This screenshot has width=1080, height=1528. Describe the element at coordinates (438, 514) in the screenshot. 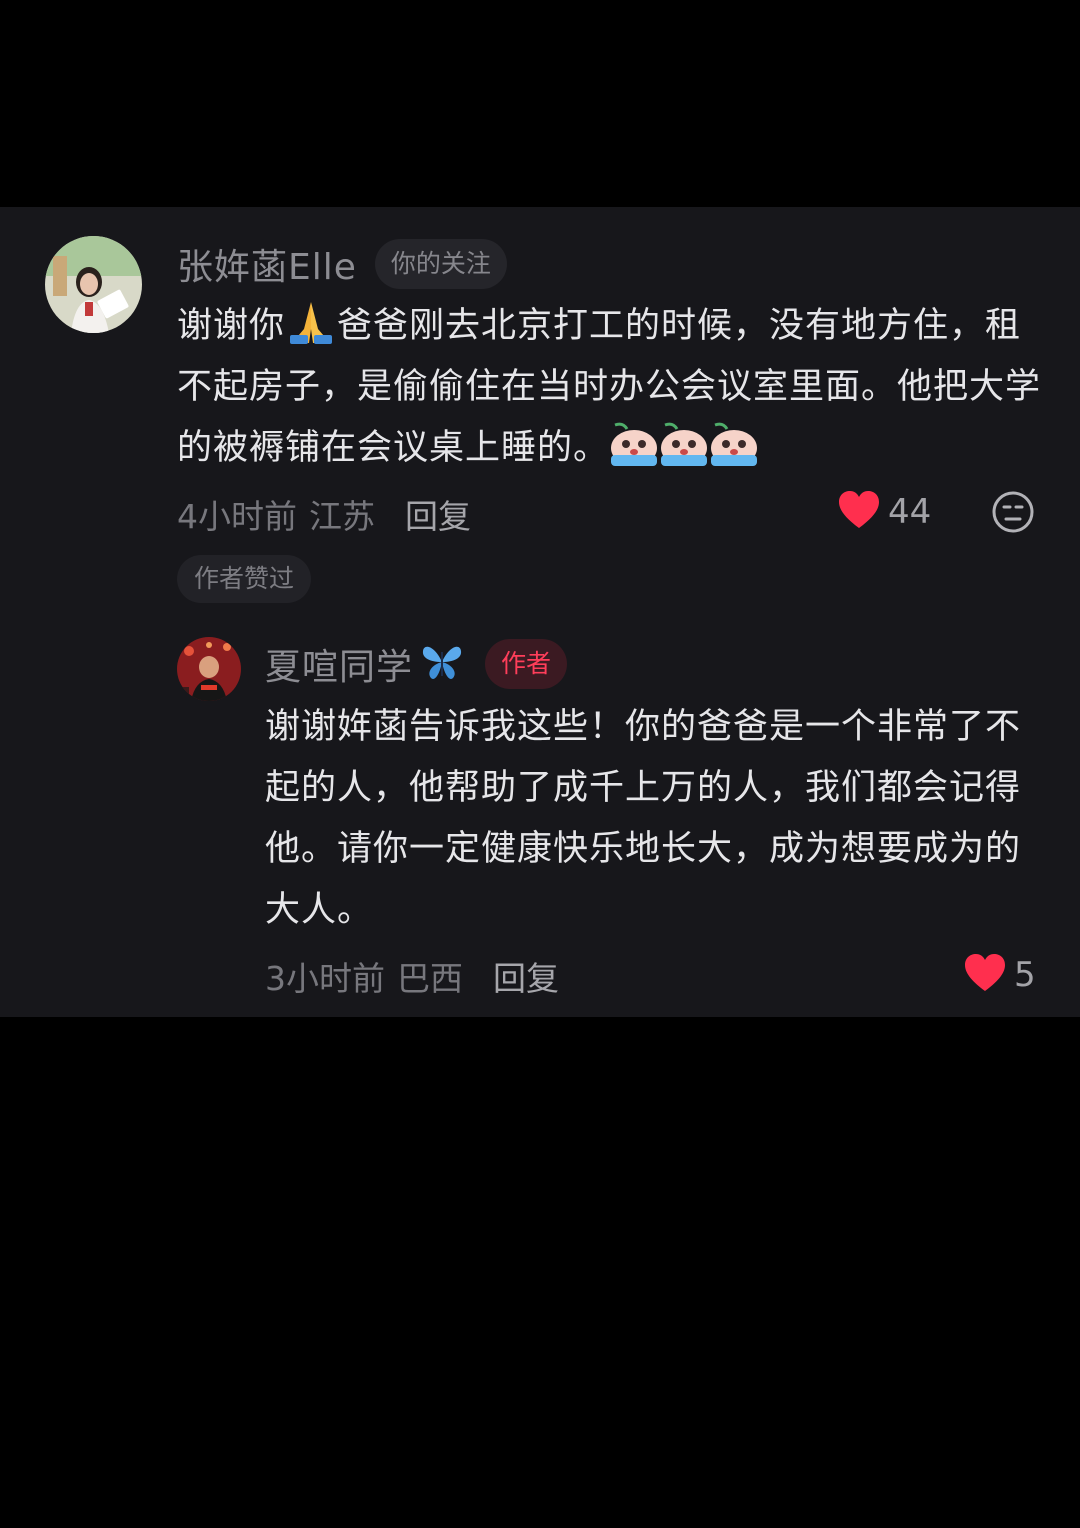

I see `comment-reply-button: 回复` at that location.